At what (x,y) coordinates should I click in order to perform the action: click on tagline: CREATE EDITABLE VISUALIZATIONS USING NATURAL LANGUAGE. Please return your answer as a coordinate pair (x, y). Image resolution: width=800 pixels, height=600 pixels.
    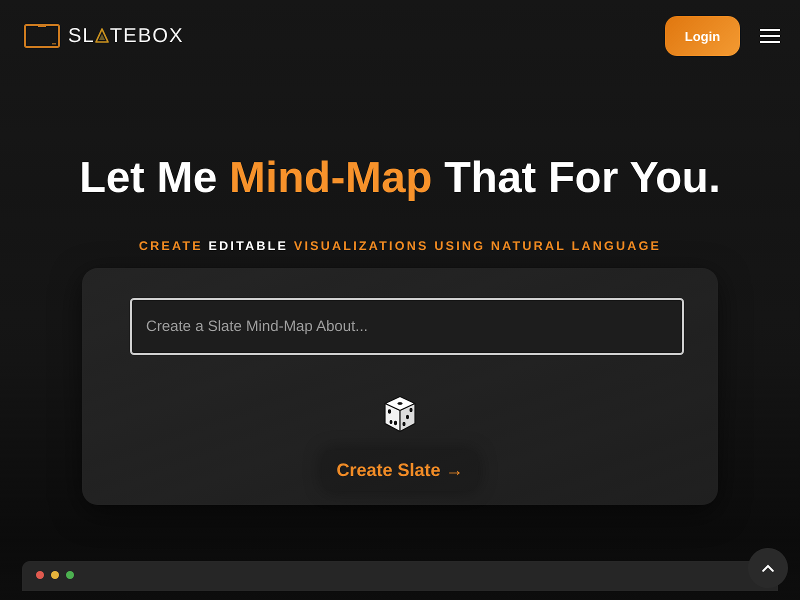
    Looking at the image, I should click on (400, 246).